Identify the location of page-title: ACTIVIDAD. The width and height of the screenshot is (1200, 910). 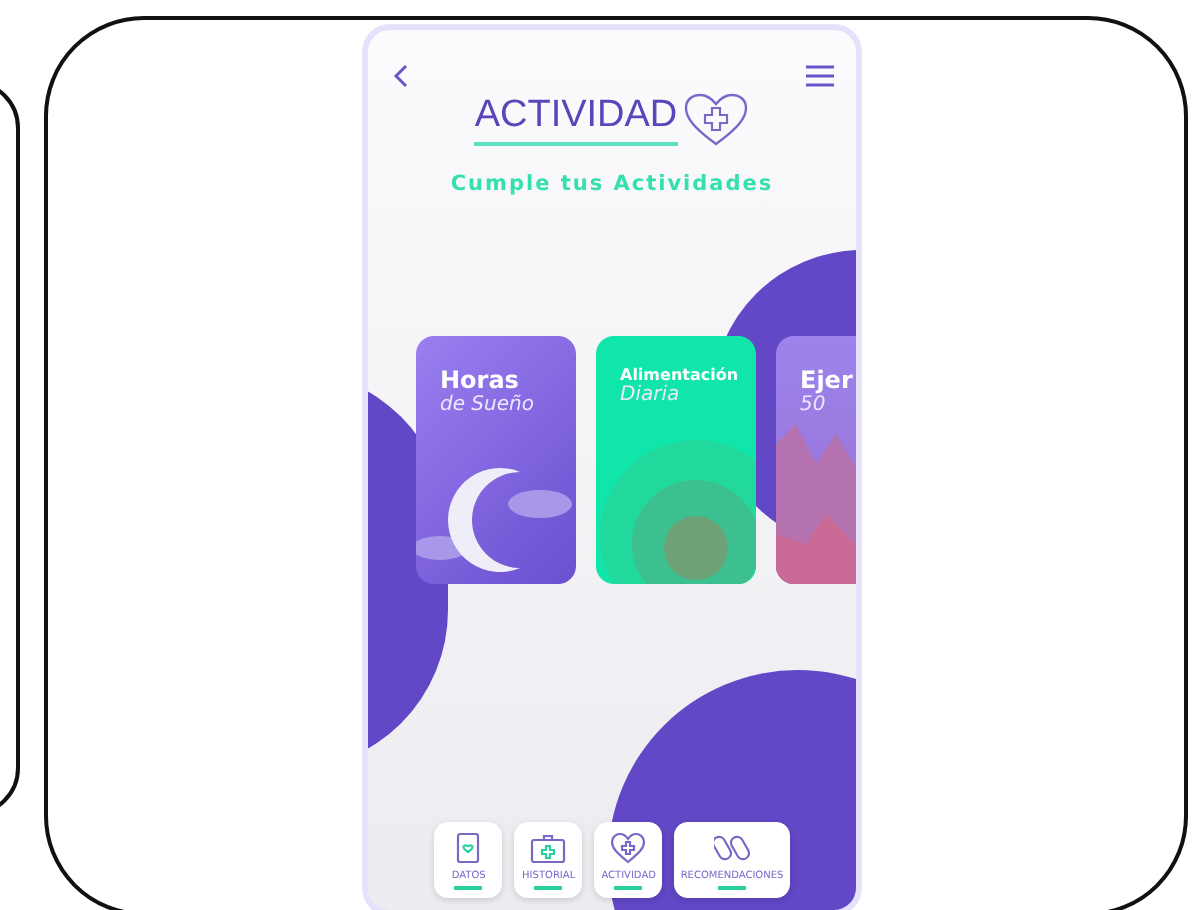
(576, 120).